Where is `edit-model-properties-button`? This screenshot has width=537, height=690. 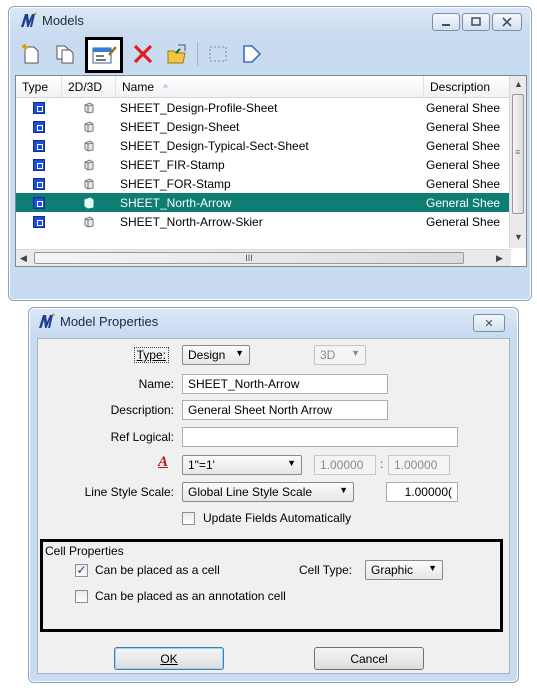
edit-model-properties-button is located at coordinates (104, 55).